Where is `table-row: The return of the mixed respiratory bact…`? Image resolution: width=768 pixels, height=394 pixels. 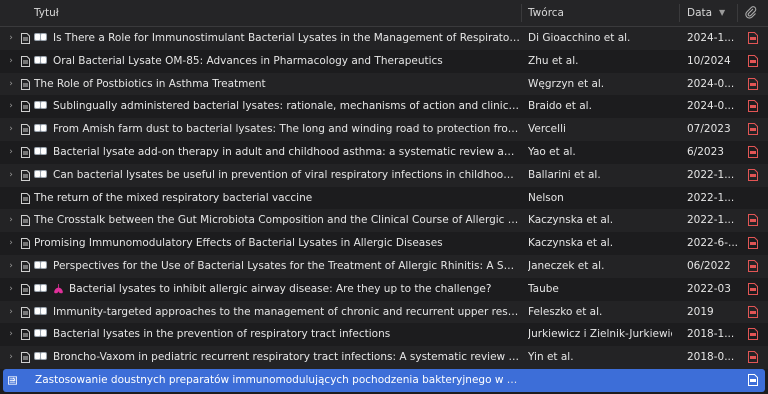
table-row: The return of the mixed respiratory bact… is located at coordinates (384, 198).